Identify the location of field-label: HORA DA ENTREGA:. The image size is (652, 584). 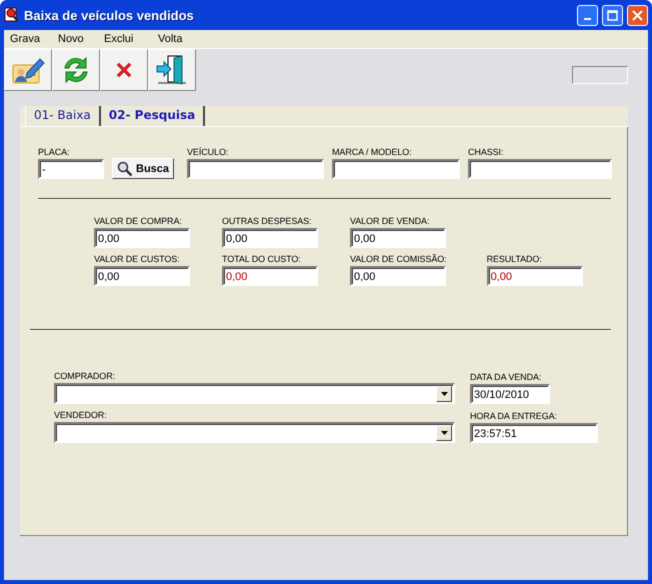
(514, 416).